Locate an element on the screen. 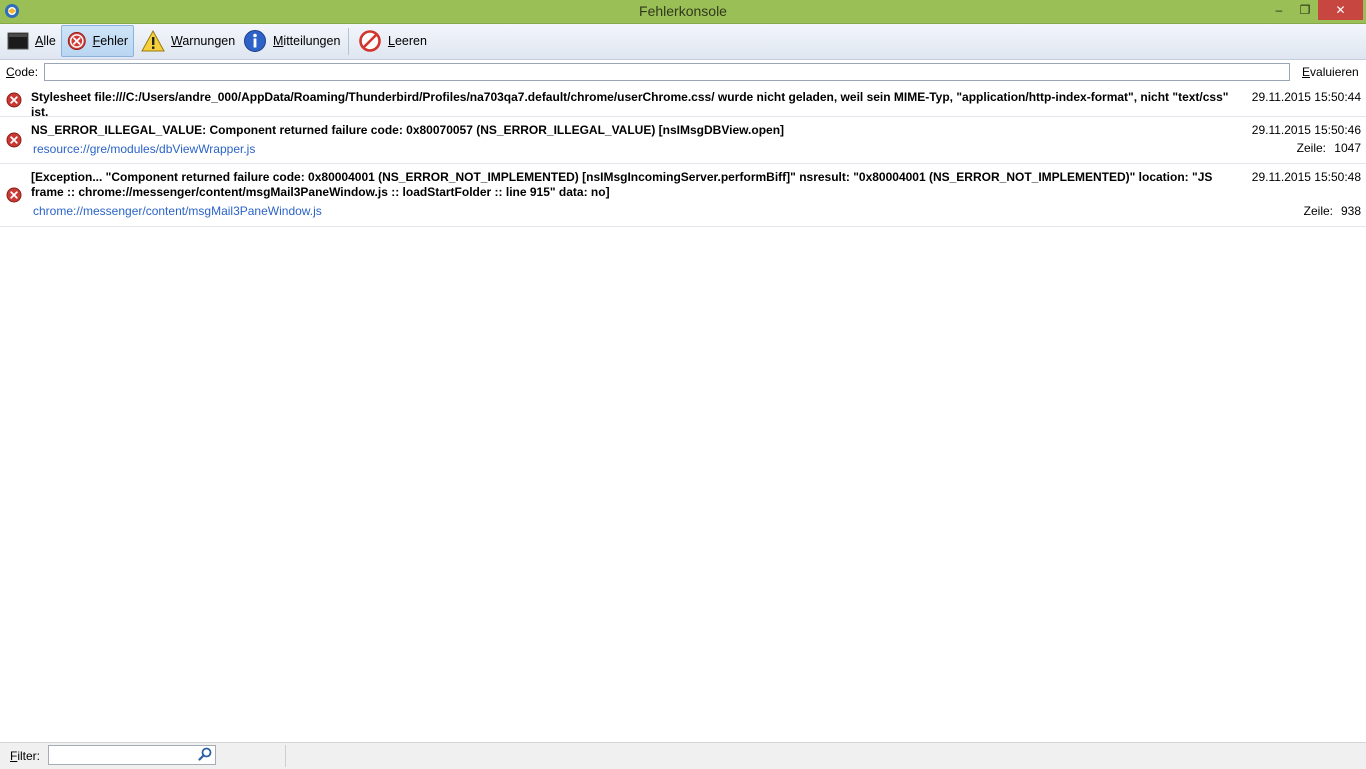 This screenshot has width=1366, height=769. filter-bar: Filter: is located at coordinates (683, 755).